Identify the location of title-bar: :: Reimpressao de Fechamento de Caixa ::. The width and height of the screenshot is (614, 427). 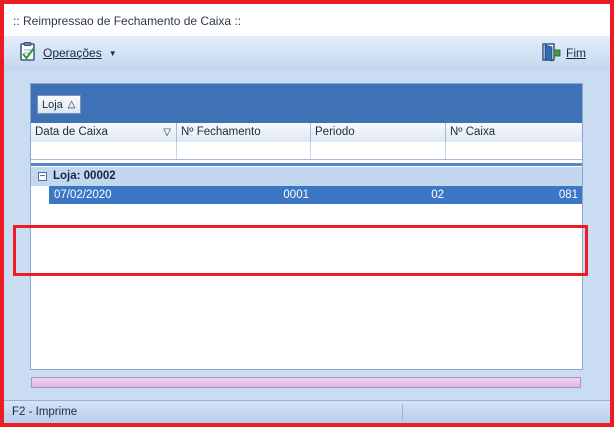
(307, 20).